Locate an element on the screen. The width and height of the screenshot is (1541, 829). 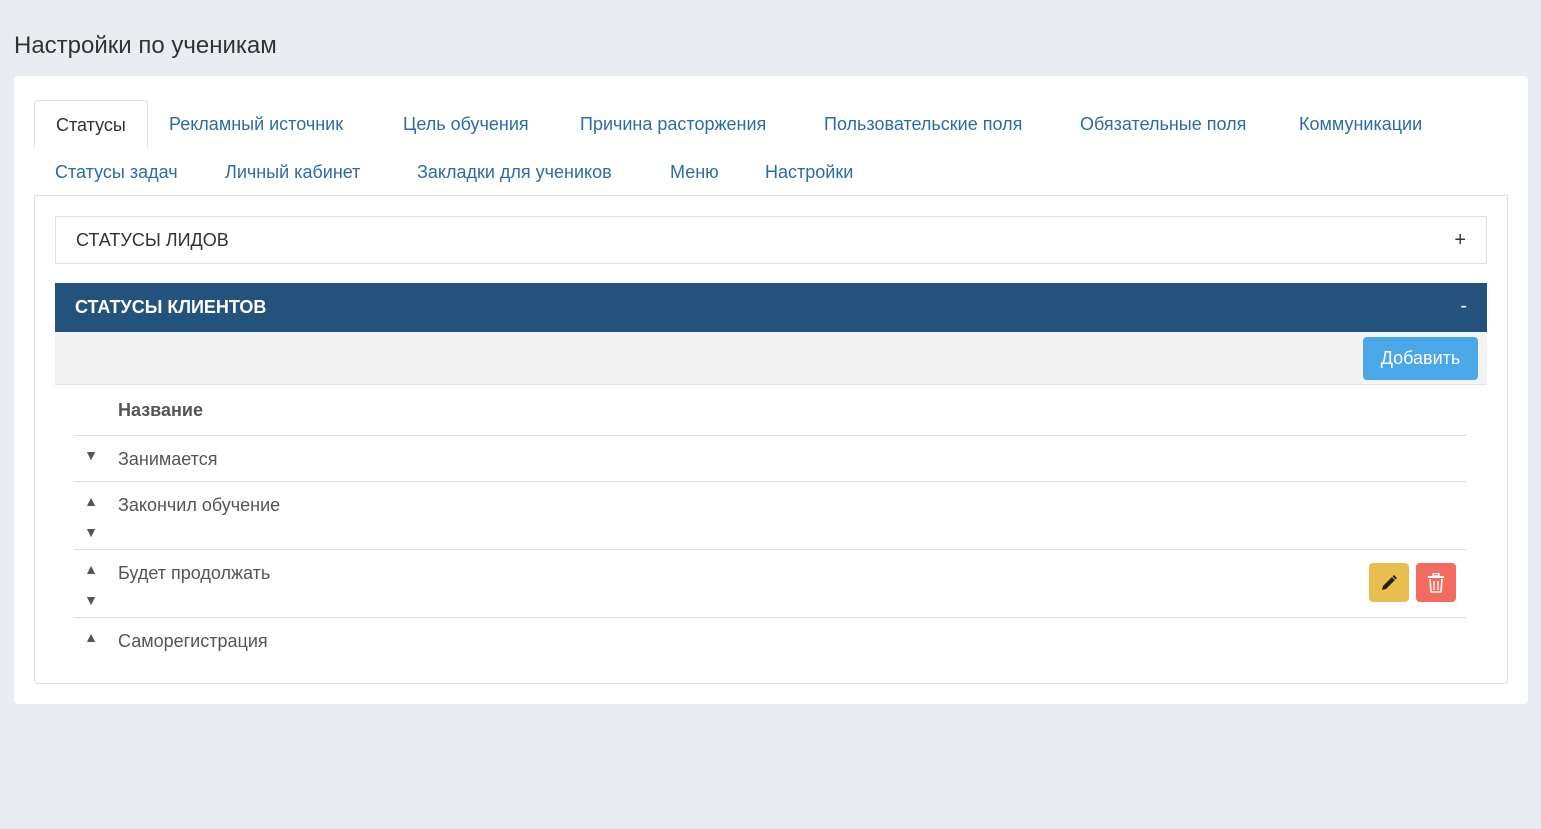
trash-icon is located at coordinates (1436, 582).